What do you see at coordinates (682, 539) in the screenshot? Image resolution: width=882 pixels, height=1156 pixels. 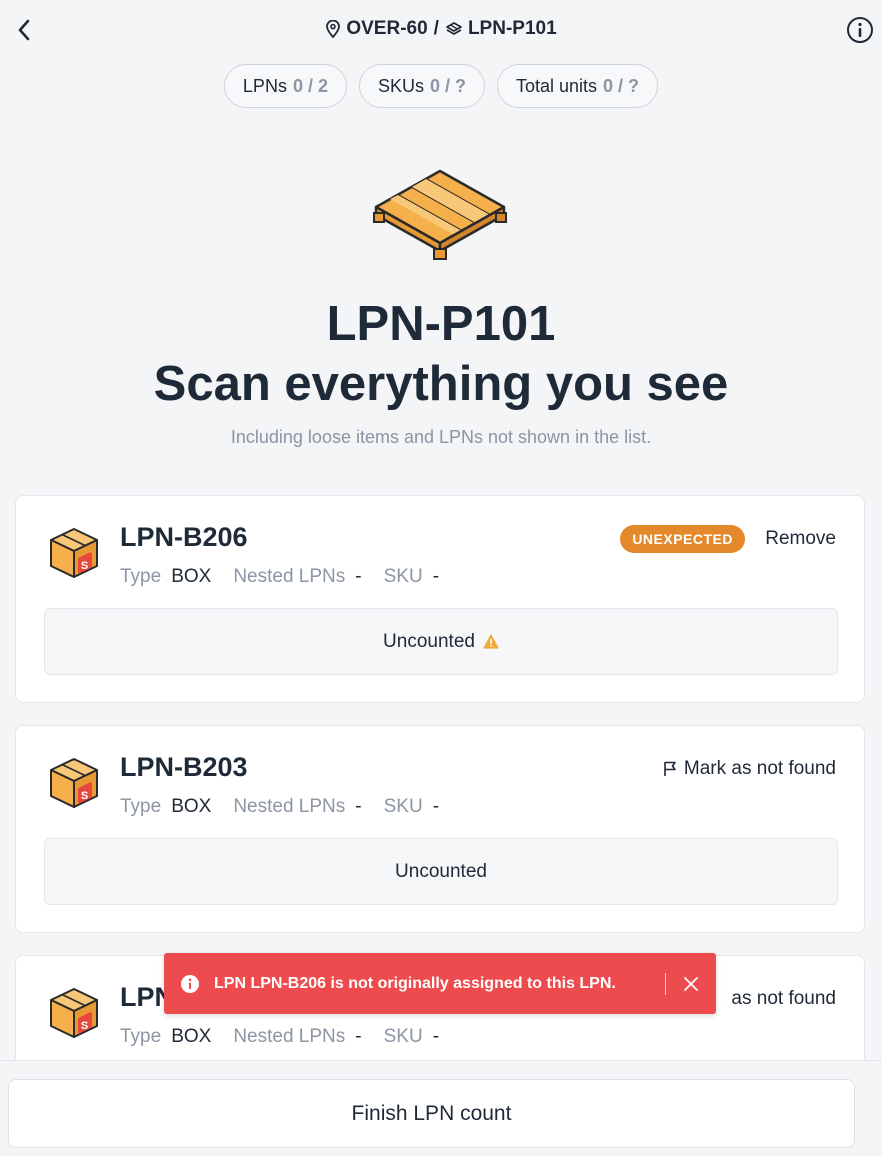 I see `unexpected-badge: UNEXPECTED` at bounding box center [682, 539].